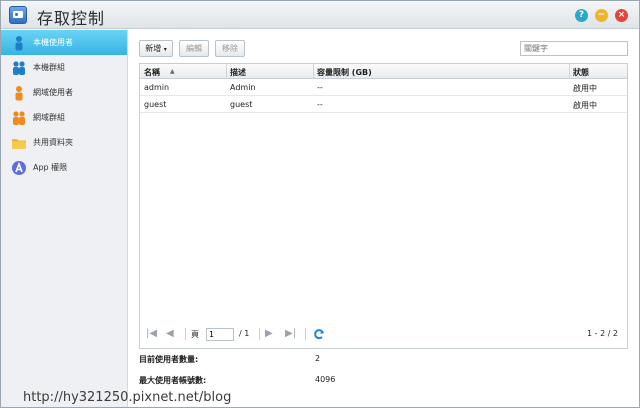 Image resolution: width=640 pixels, height=408 pixels. Describe the element at coordinates (169, 359) in the screenshot. I see `current-users-label: 目前使用者數量:` at that location.